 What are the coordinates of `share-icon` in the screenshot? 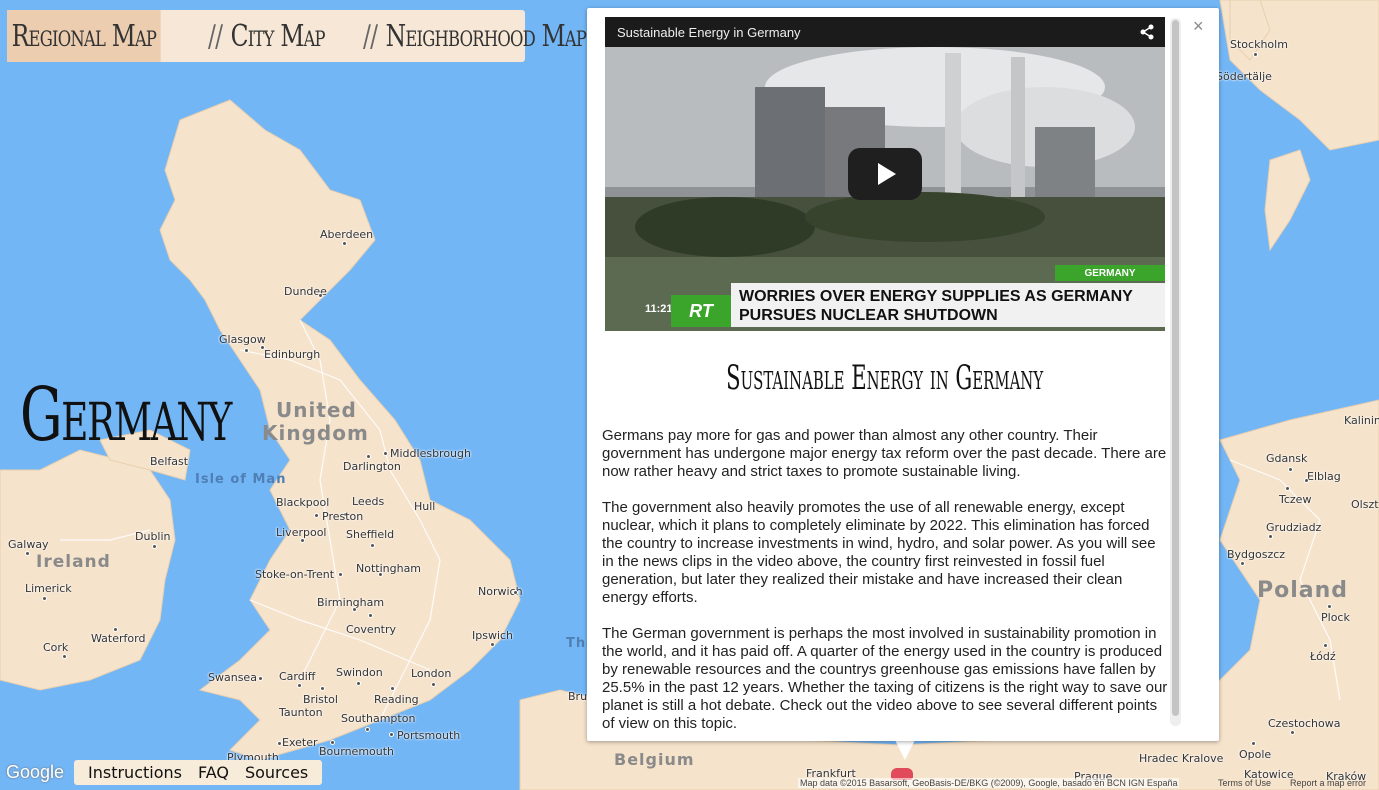 It's located at (1147, 32).